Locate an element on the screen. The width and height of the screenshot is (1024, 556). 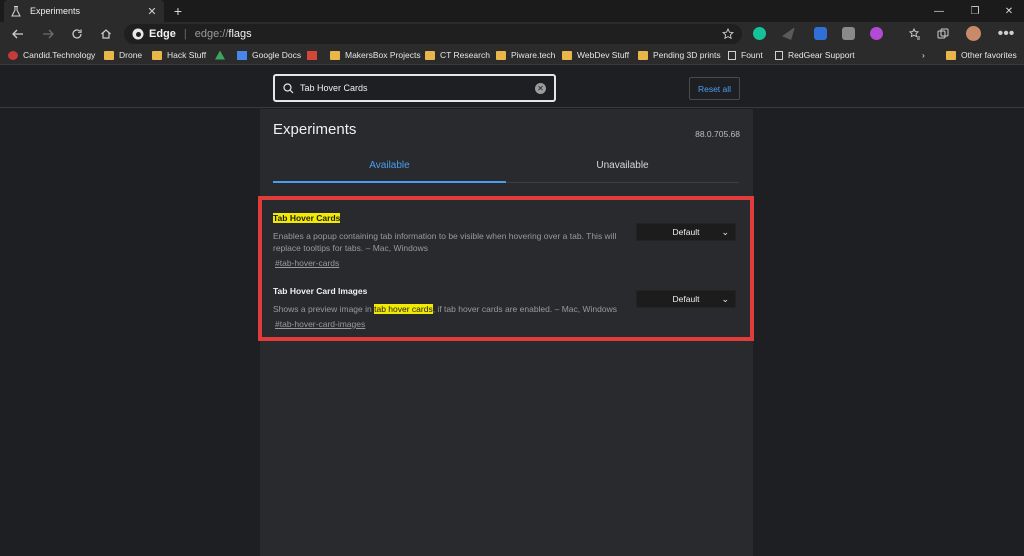
url-scheme: edge:// is located at coordinates (211, 34).